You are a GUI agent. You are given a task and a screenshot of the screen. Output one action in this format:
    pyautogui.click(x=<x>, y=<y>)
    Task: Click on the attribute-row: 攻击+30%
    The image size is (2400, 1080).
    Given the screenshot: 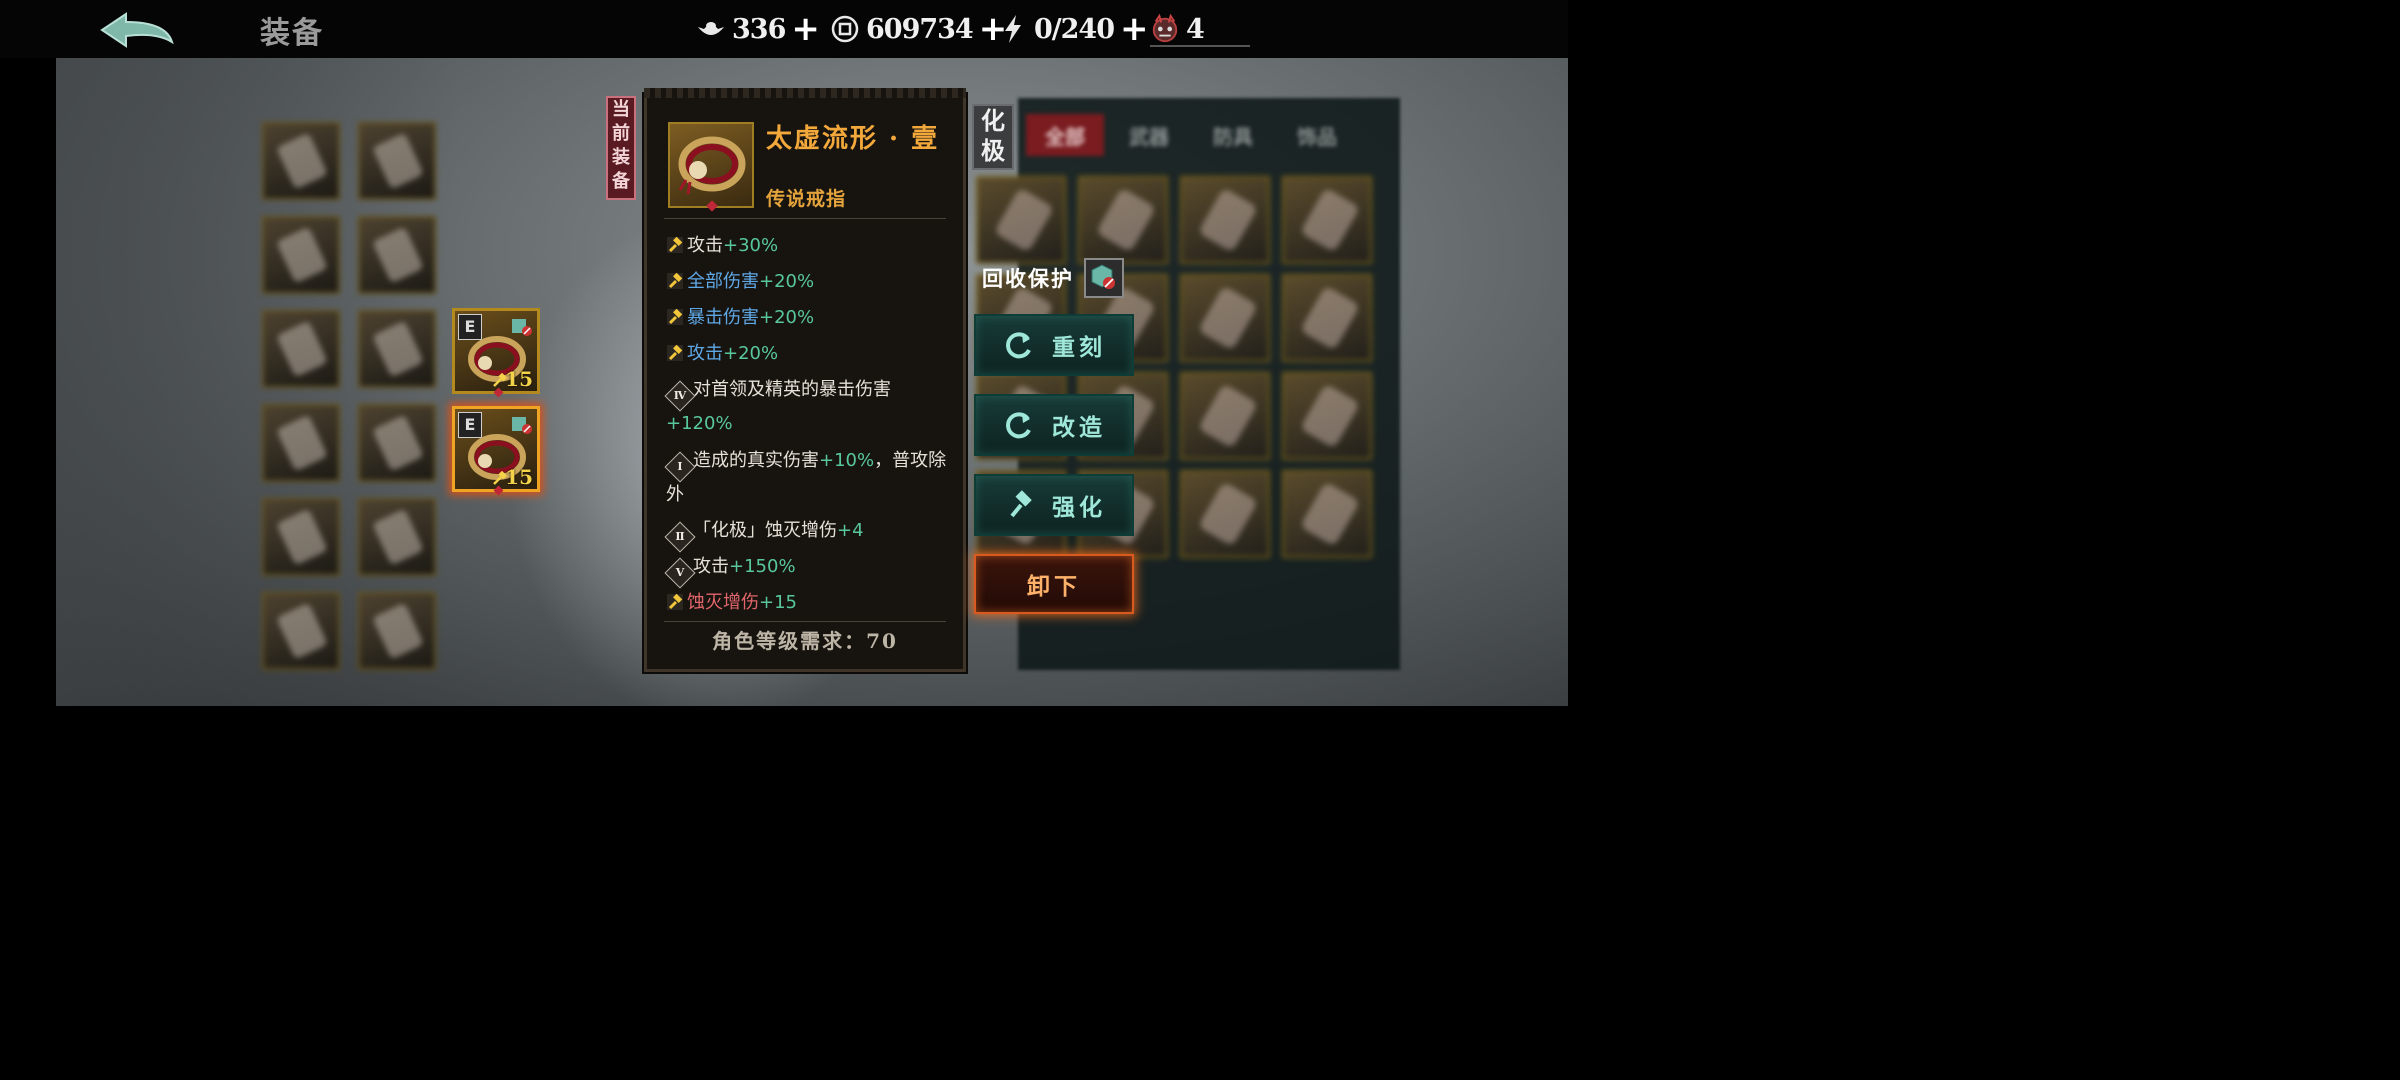 What is the action you would take?
    pyautogui.click(x=811, y=246)
    